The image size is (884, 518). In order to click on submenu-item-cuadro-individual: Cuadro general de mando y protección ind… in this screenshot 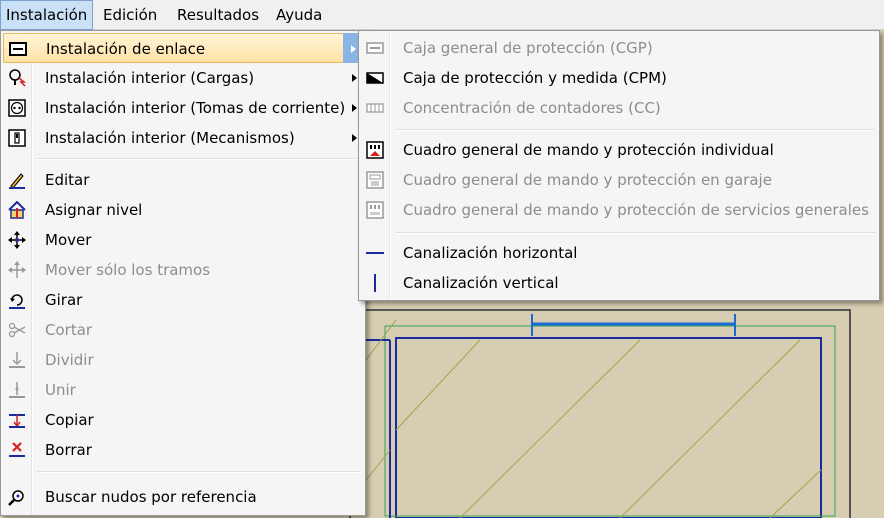, I will do `click(619, 150)`.